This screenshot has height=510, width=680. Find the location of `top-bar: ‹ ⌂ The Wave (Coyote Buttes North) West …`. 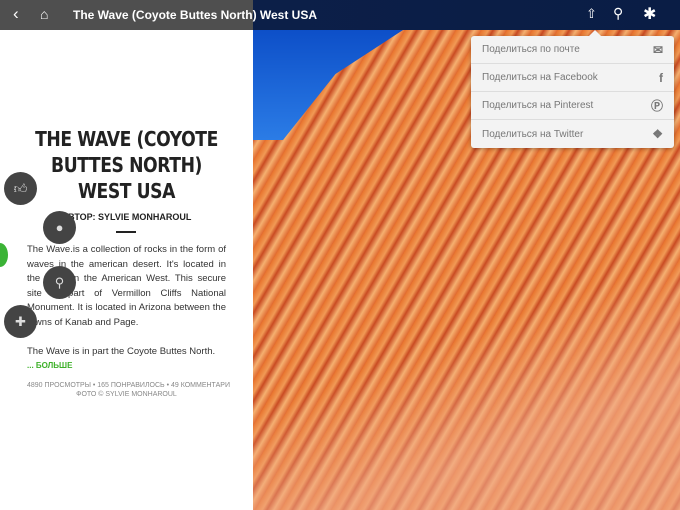

top-bar: ‹ ⌂ The Wave (Coyote Buttes North) West … is located at coordinates (340, 15).